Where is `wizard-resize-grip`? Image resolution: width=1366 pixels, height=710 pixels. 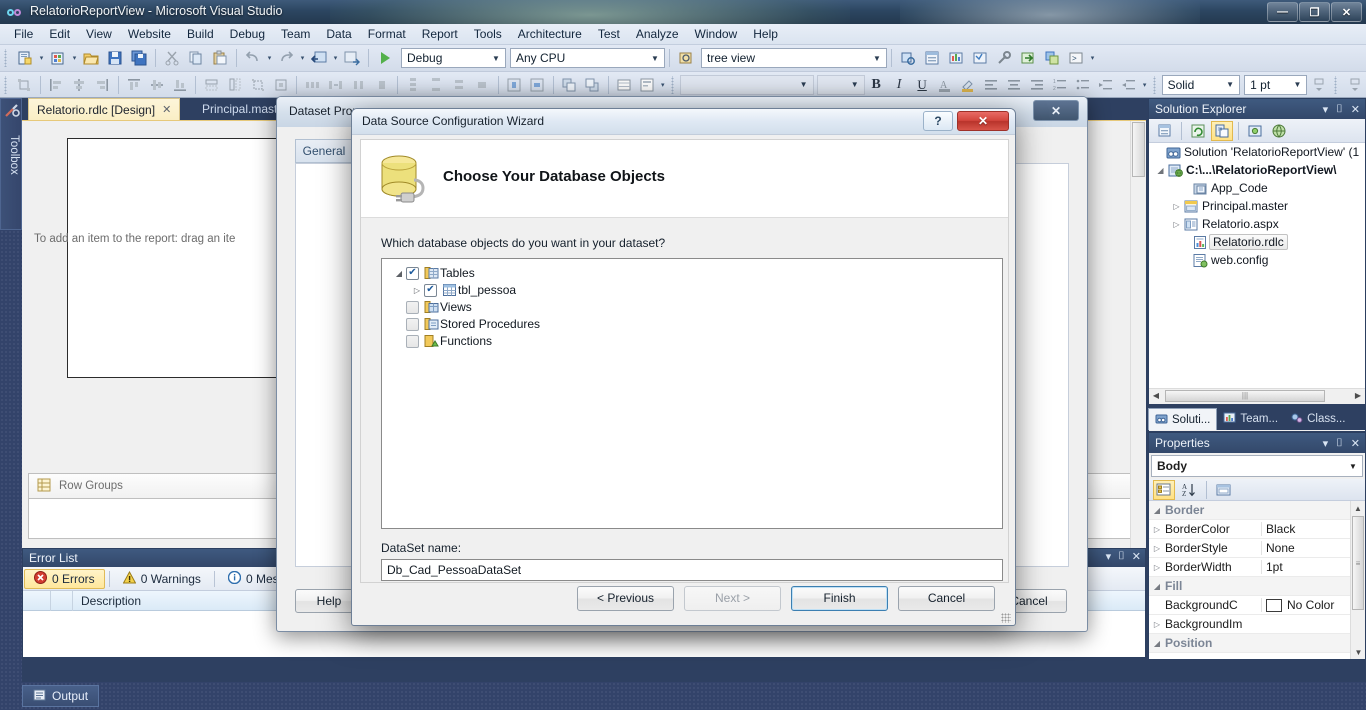 wizard-resize-grip is located at coordinates (1006, 618).